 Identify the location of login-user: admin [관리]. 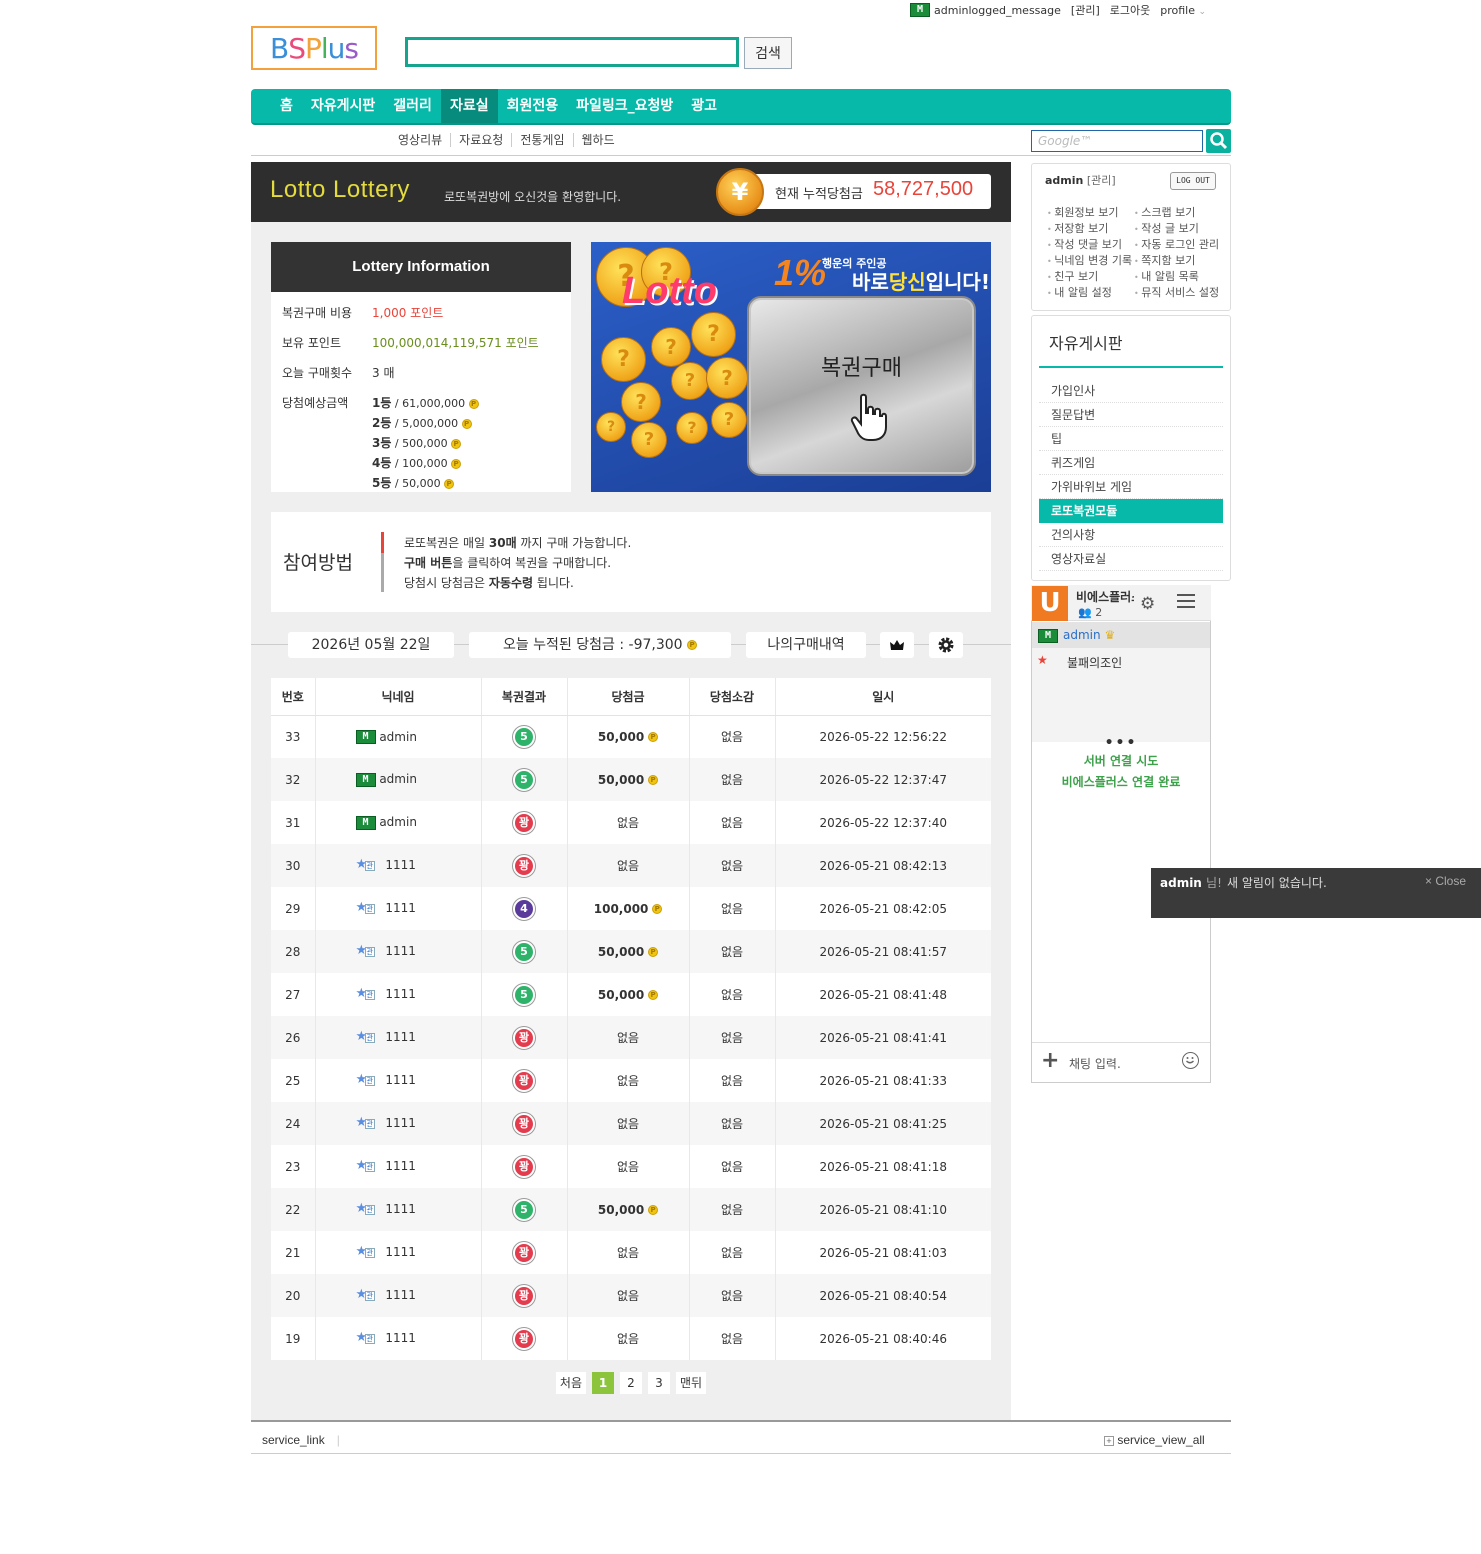
(1080, 180).